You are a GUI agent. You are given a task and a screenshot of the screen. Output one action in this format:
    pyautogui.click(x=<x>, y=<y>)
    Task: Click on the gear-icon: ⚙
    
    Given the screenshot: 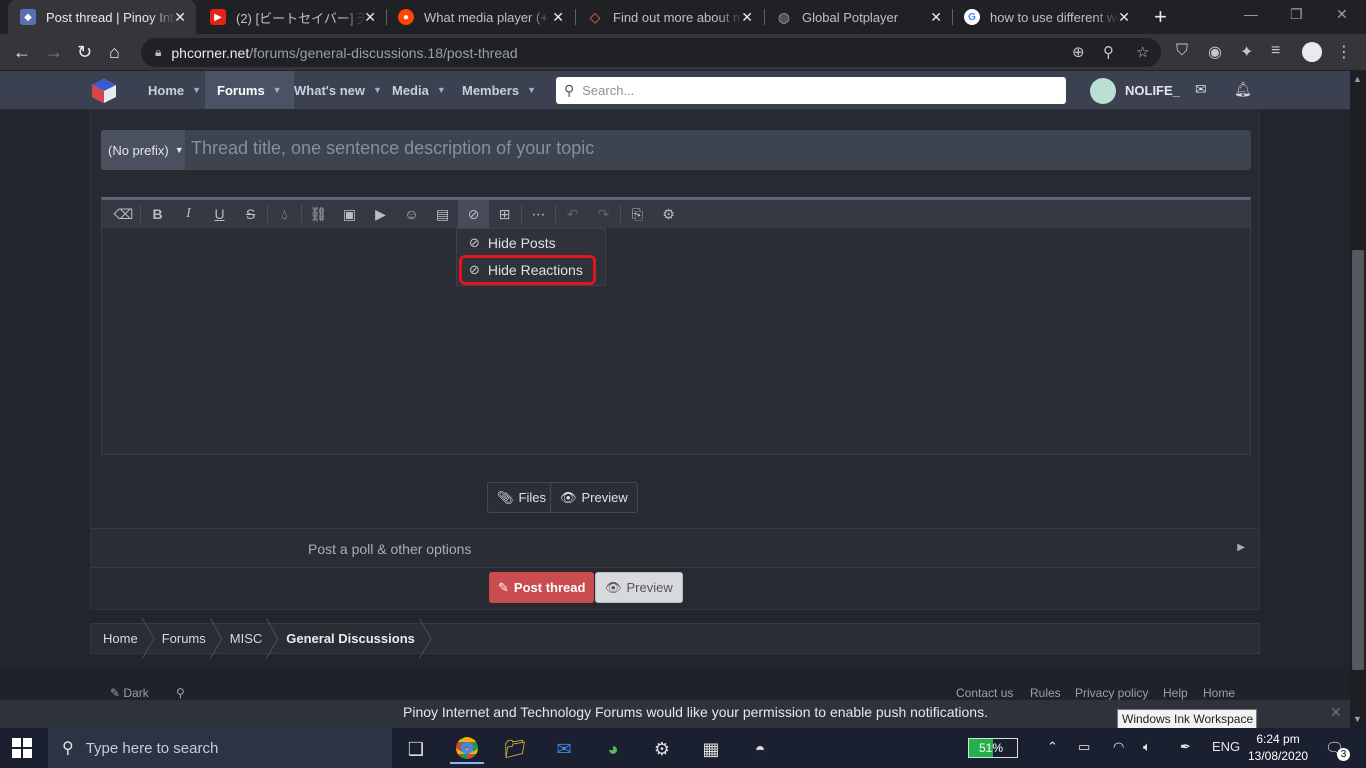 What is the action you would take?
    pyautogui.click(x=668, y=214)
    